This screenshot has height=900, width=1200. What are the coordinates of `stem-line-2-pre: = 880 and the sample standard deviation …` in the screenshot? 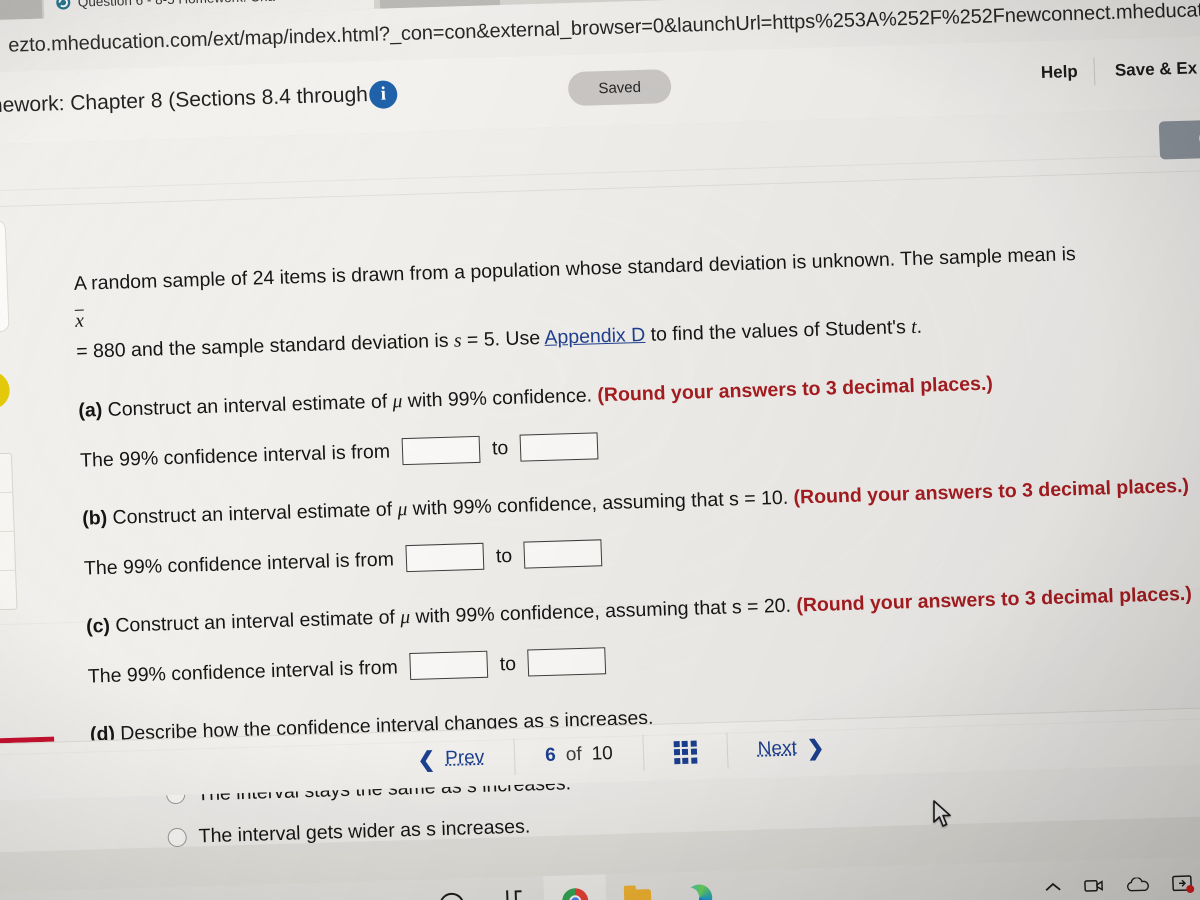 It's located at (265, 346).